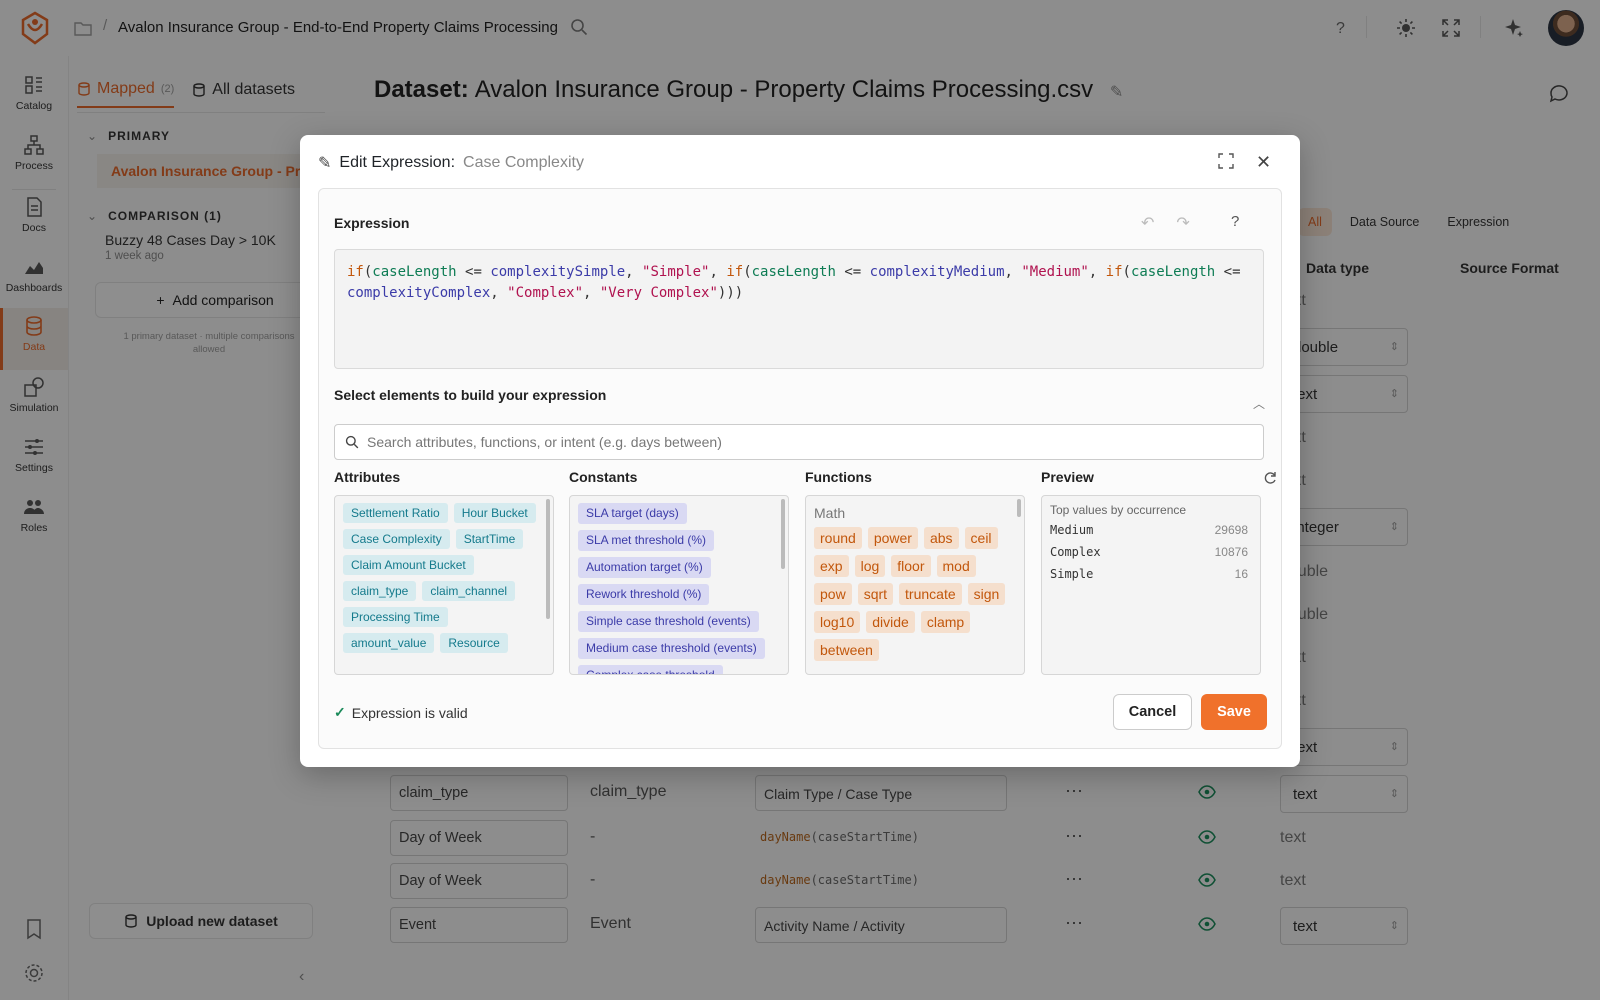  What do you see at coordinates (930, 594) in the screenshot?
I see `function-chip: truncate` at bounding box center [930, 594].